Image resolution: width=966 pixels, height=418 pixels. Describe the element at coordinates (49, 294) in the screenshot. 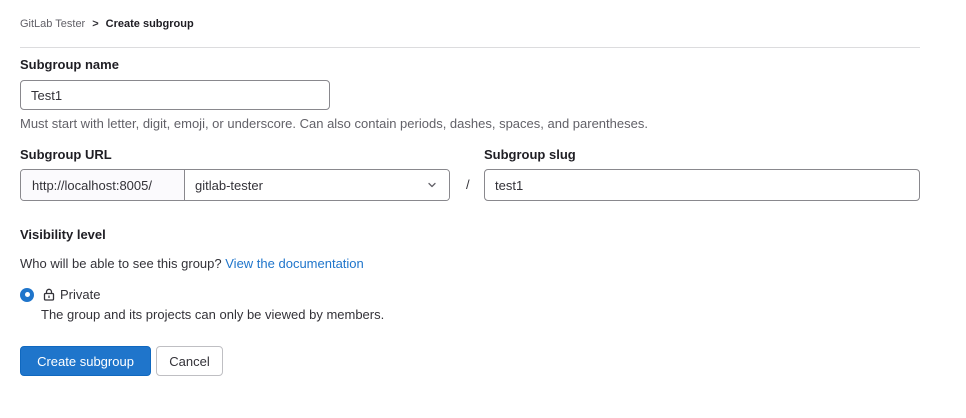

I see `lock-icon` at that location.